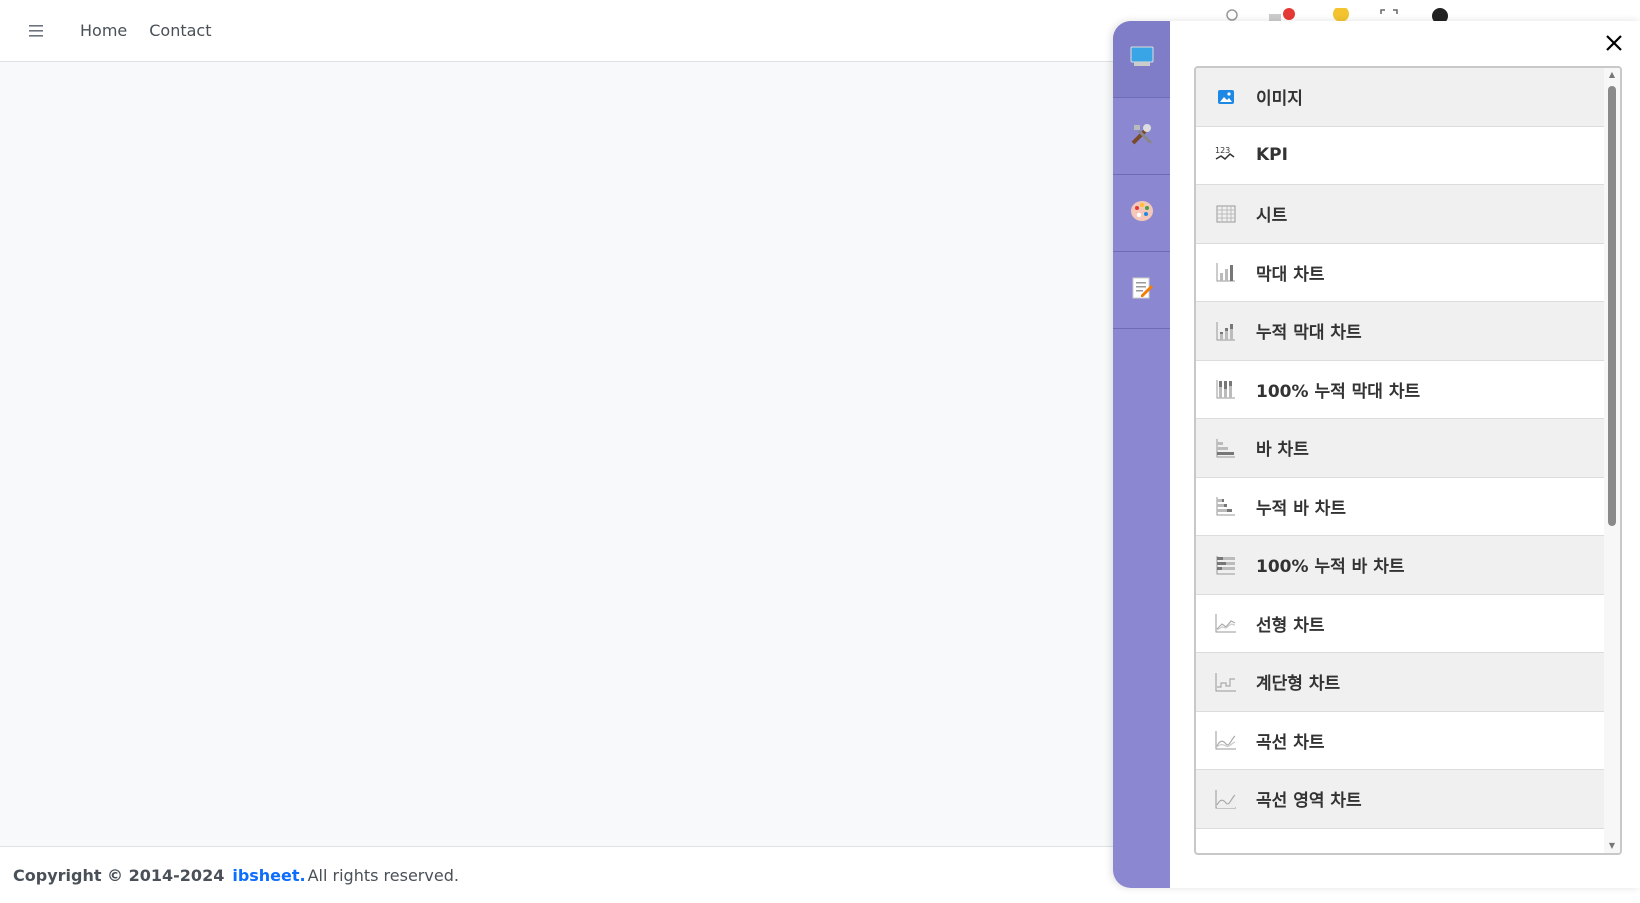 The image size is (1640, 903). I want to click on component-item: 선형 차트, so click(1401, 624).